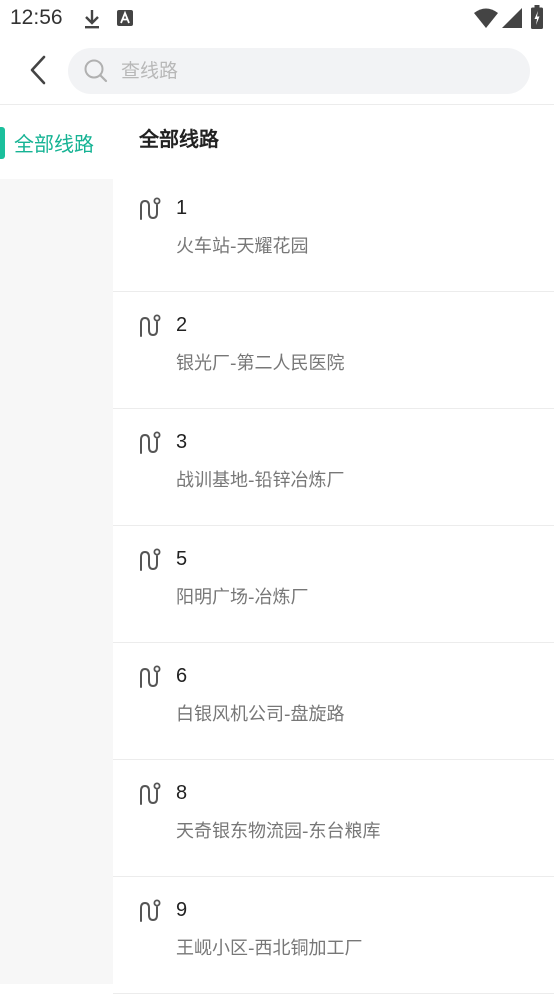 This screenshot has height=994, width=554. Describe the element at coordinates (36, 17) in the screenshot. I see `status-time: 12:56` at that location.